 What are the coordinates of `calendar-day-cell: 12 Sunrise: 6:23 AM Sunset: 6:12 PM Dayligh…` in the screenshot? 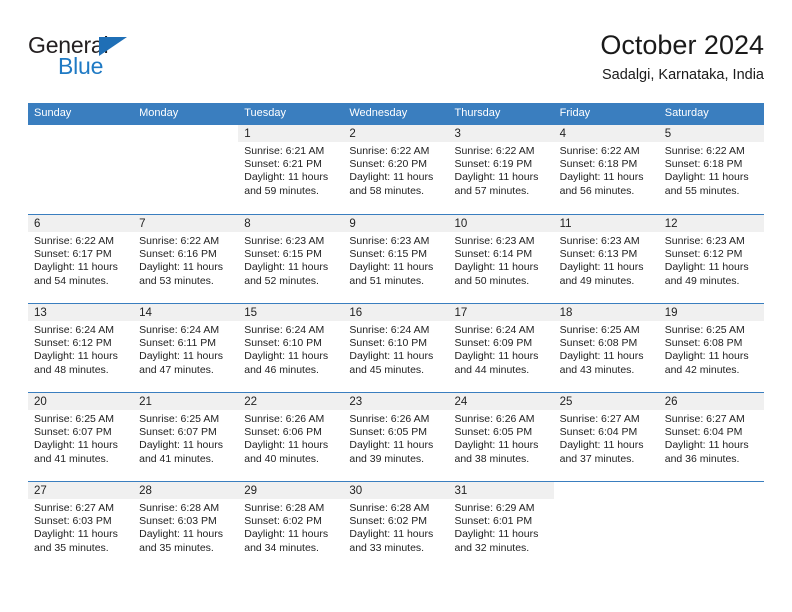 It's located at (711, 259).